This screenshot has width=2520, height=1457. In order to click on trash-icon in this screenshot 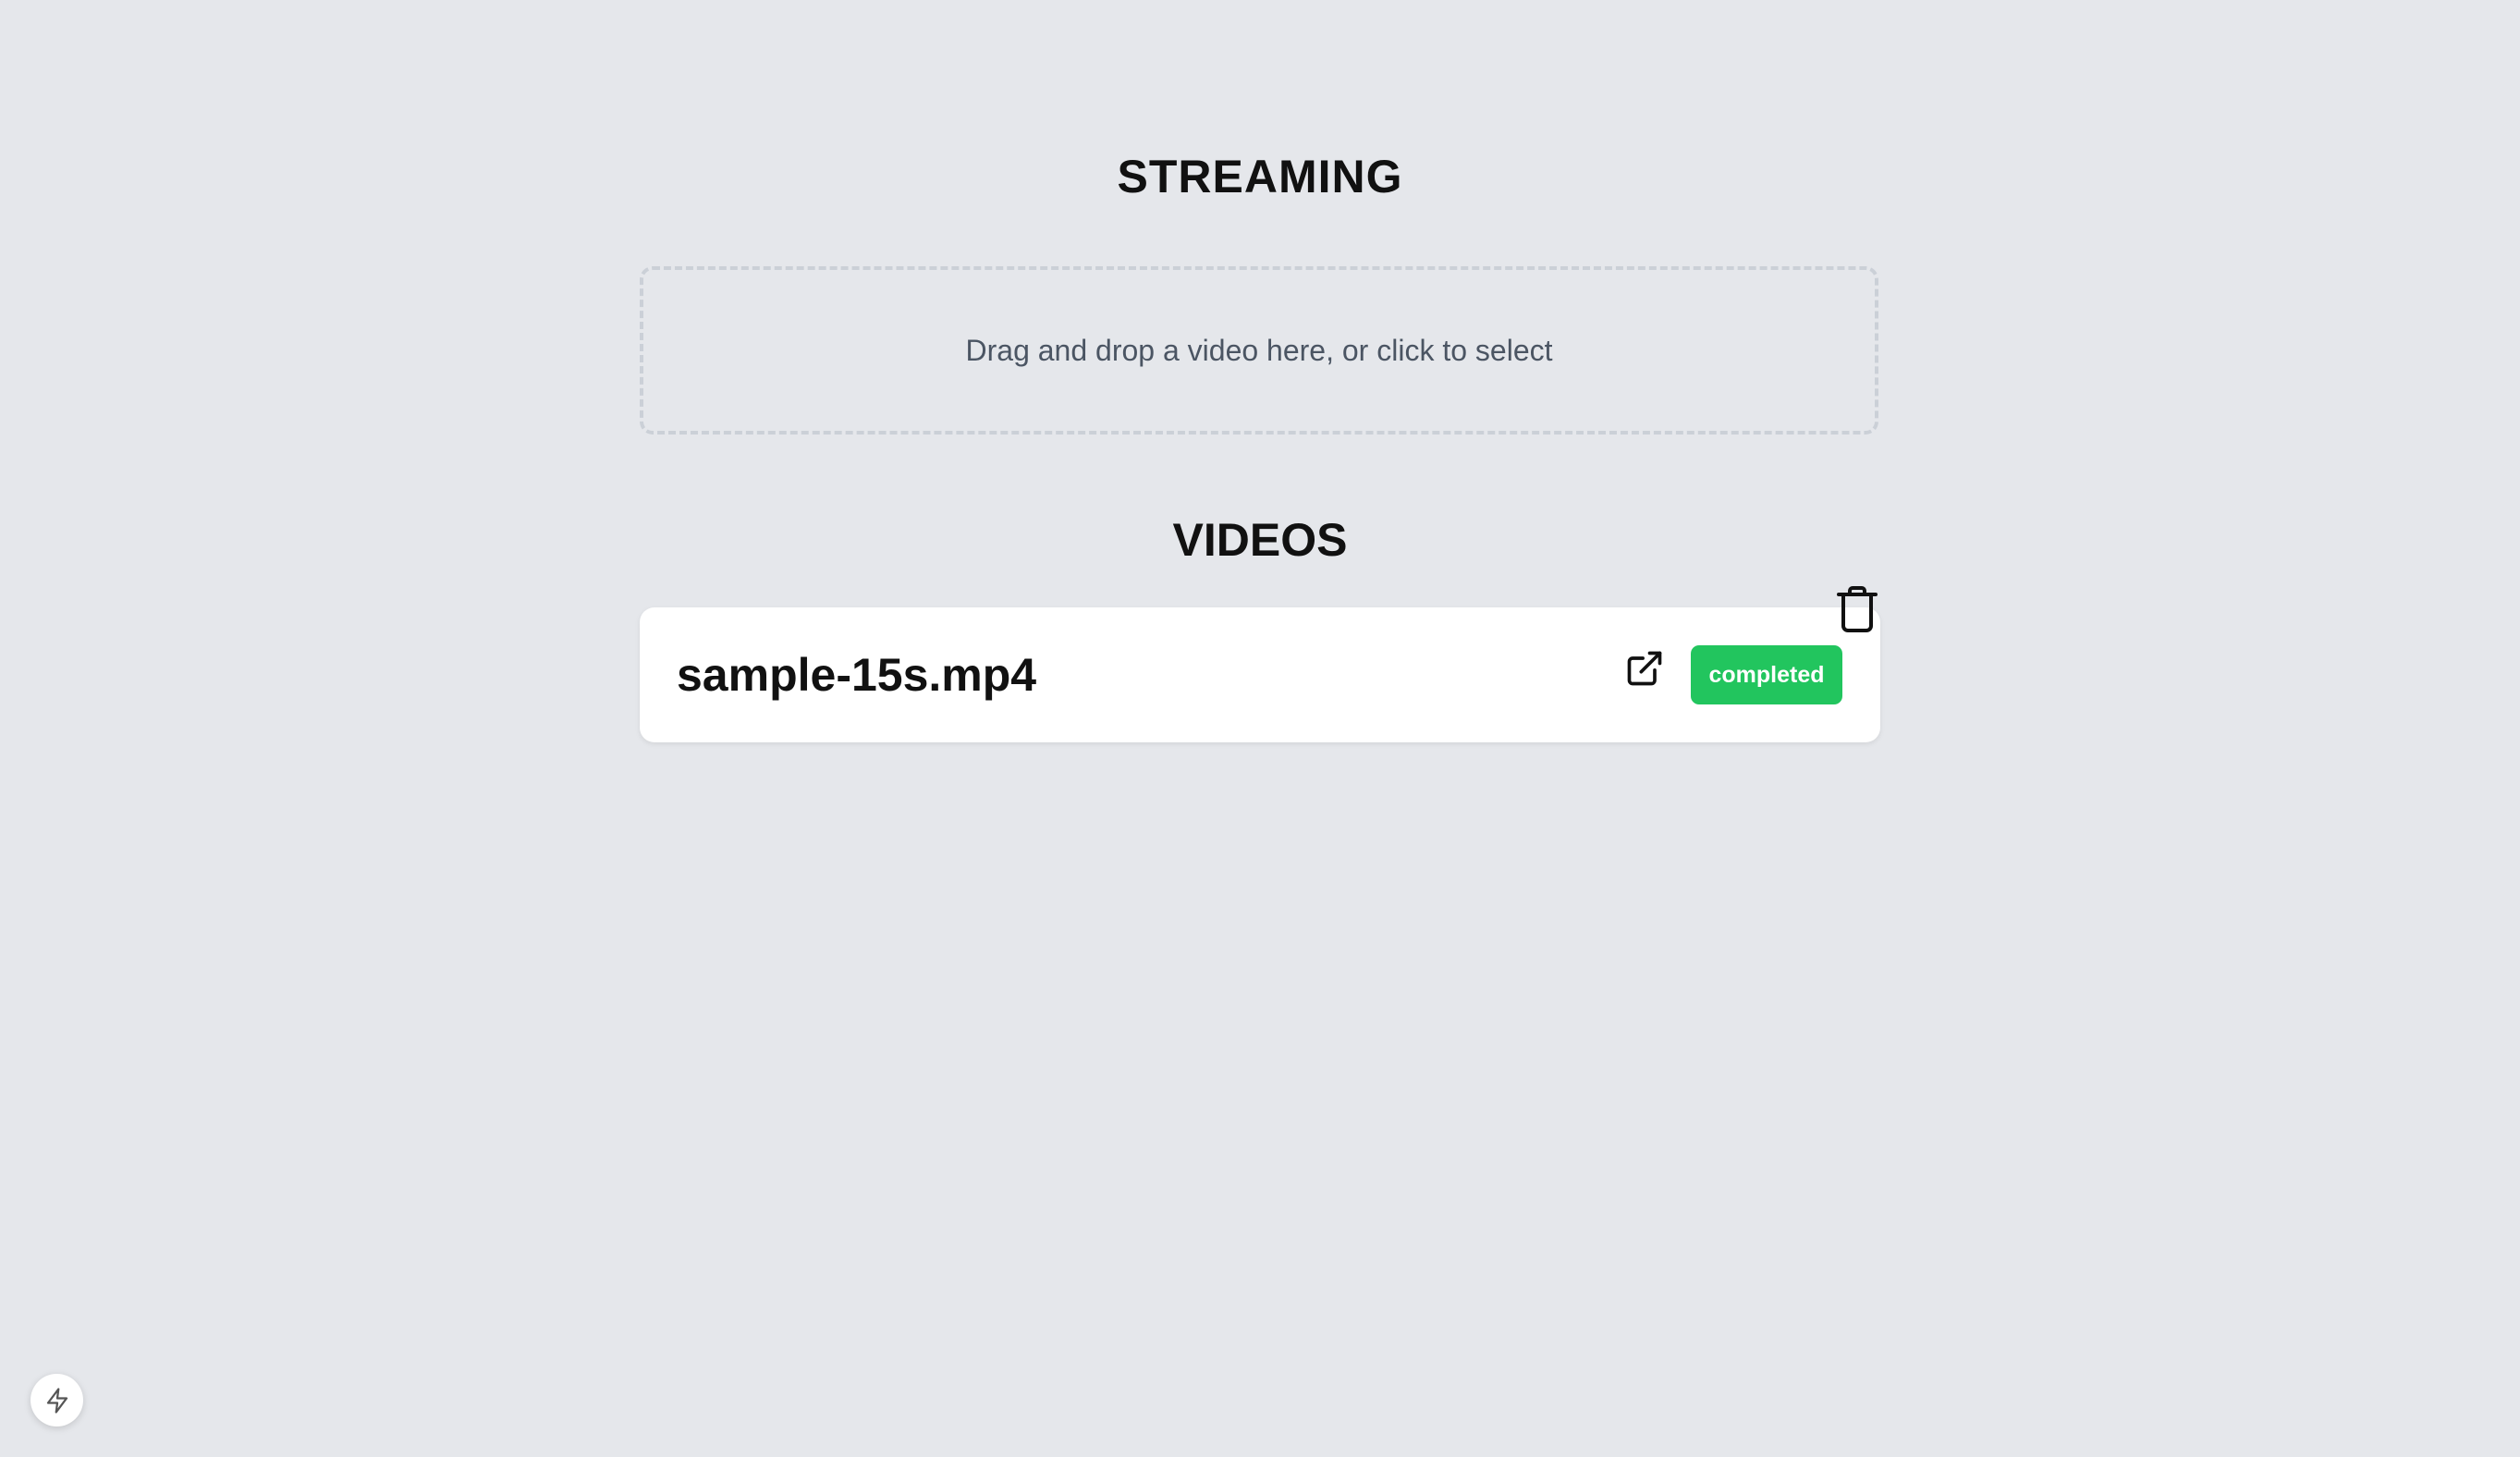, I will do `click(1857, 609)`.